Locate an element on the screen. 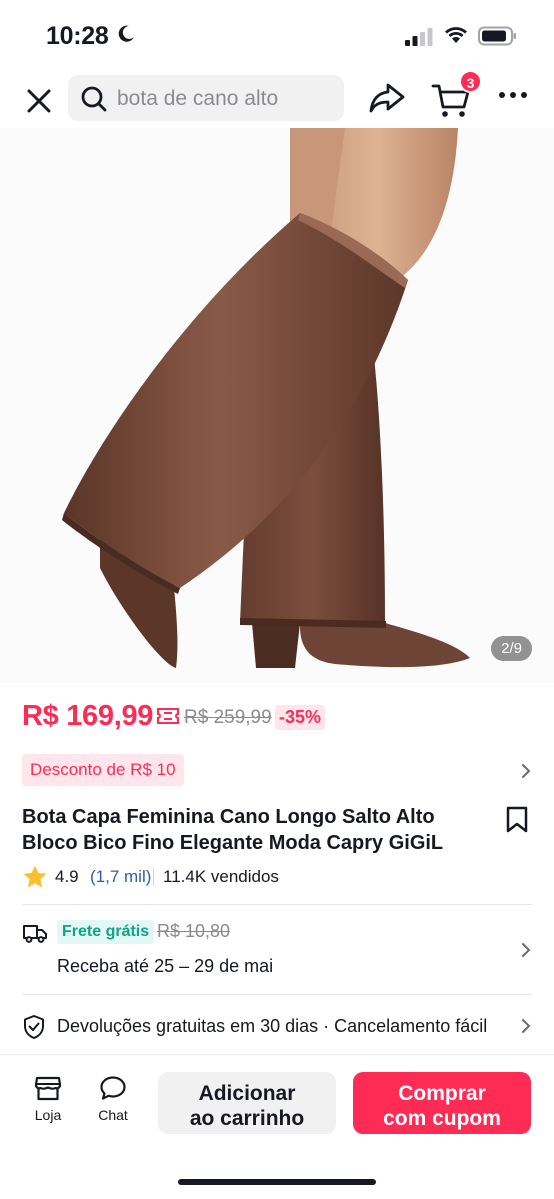  signal-icon is located at coordinates (419, 37).